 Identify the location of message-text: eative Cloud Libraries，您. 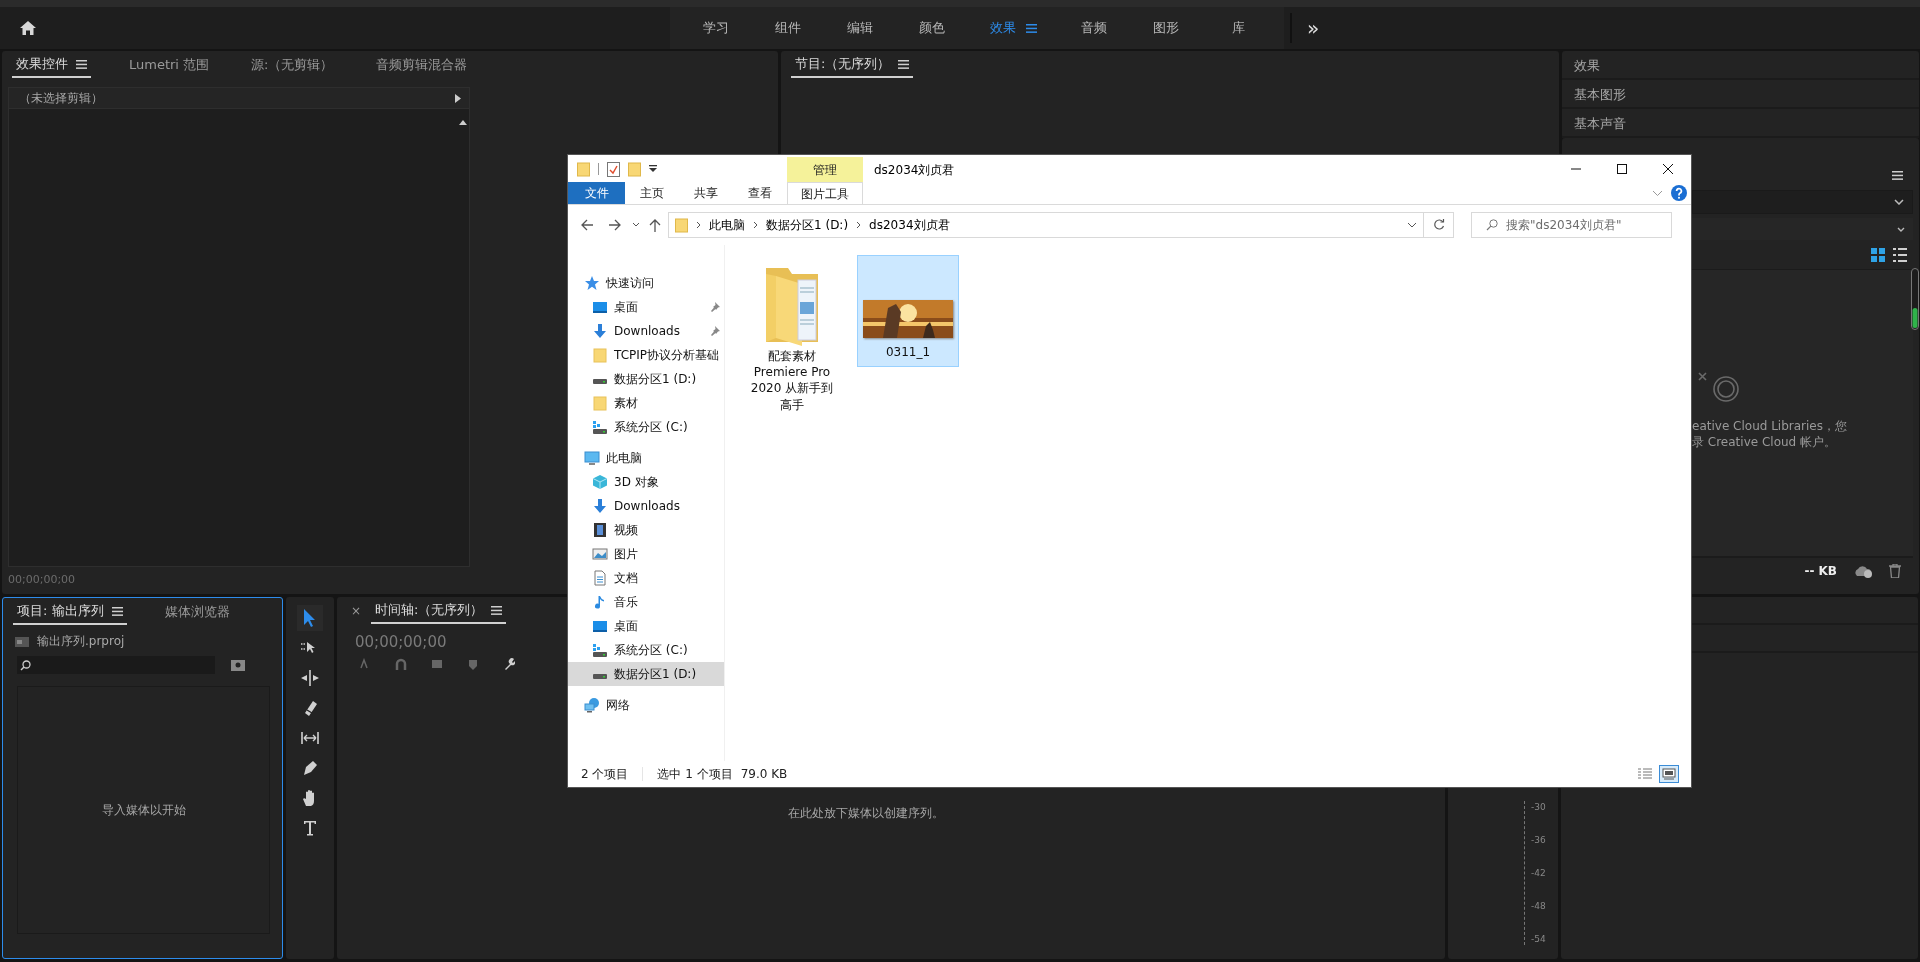
(1769, 426).